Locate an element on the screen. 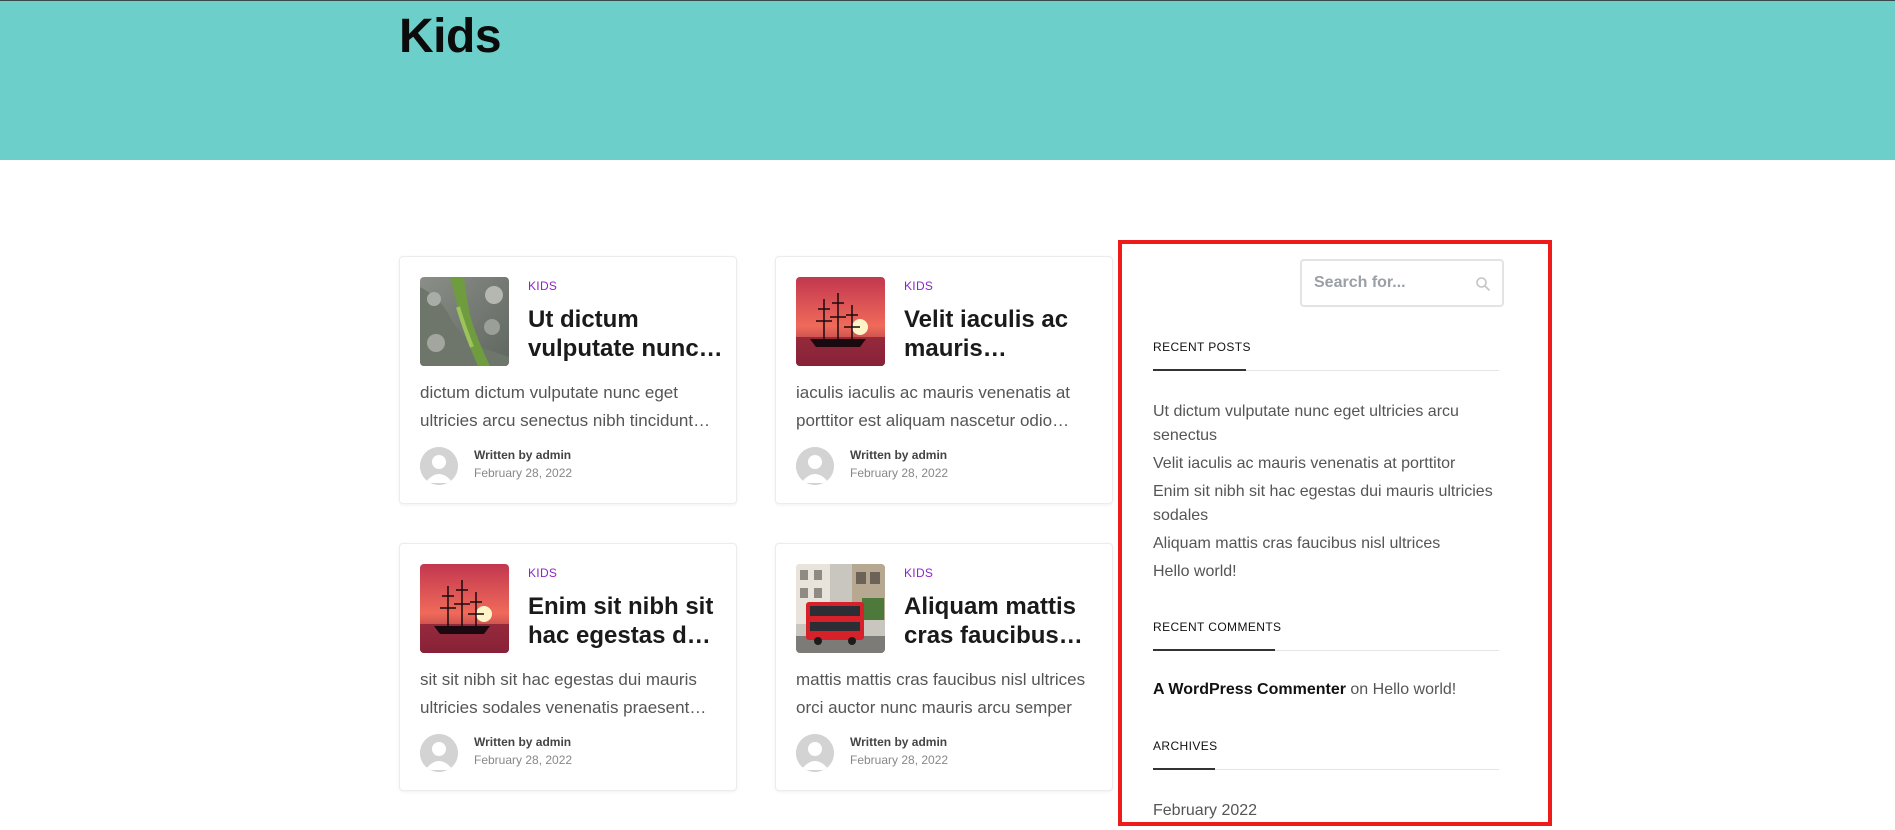 Image resolution: width=1895 pixels, height=830 pixels. comment-post-link: Hello world! is located at coordinates (1415, 689).